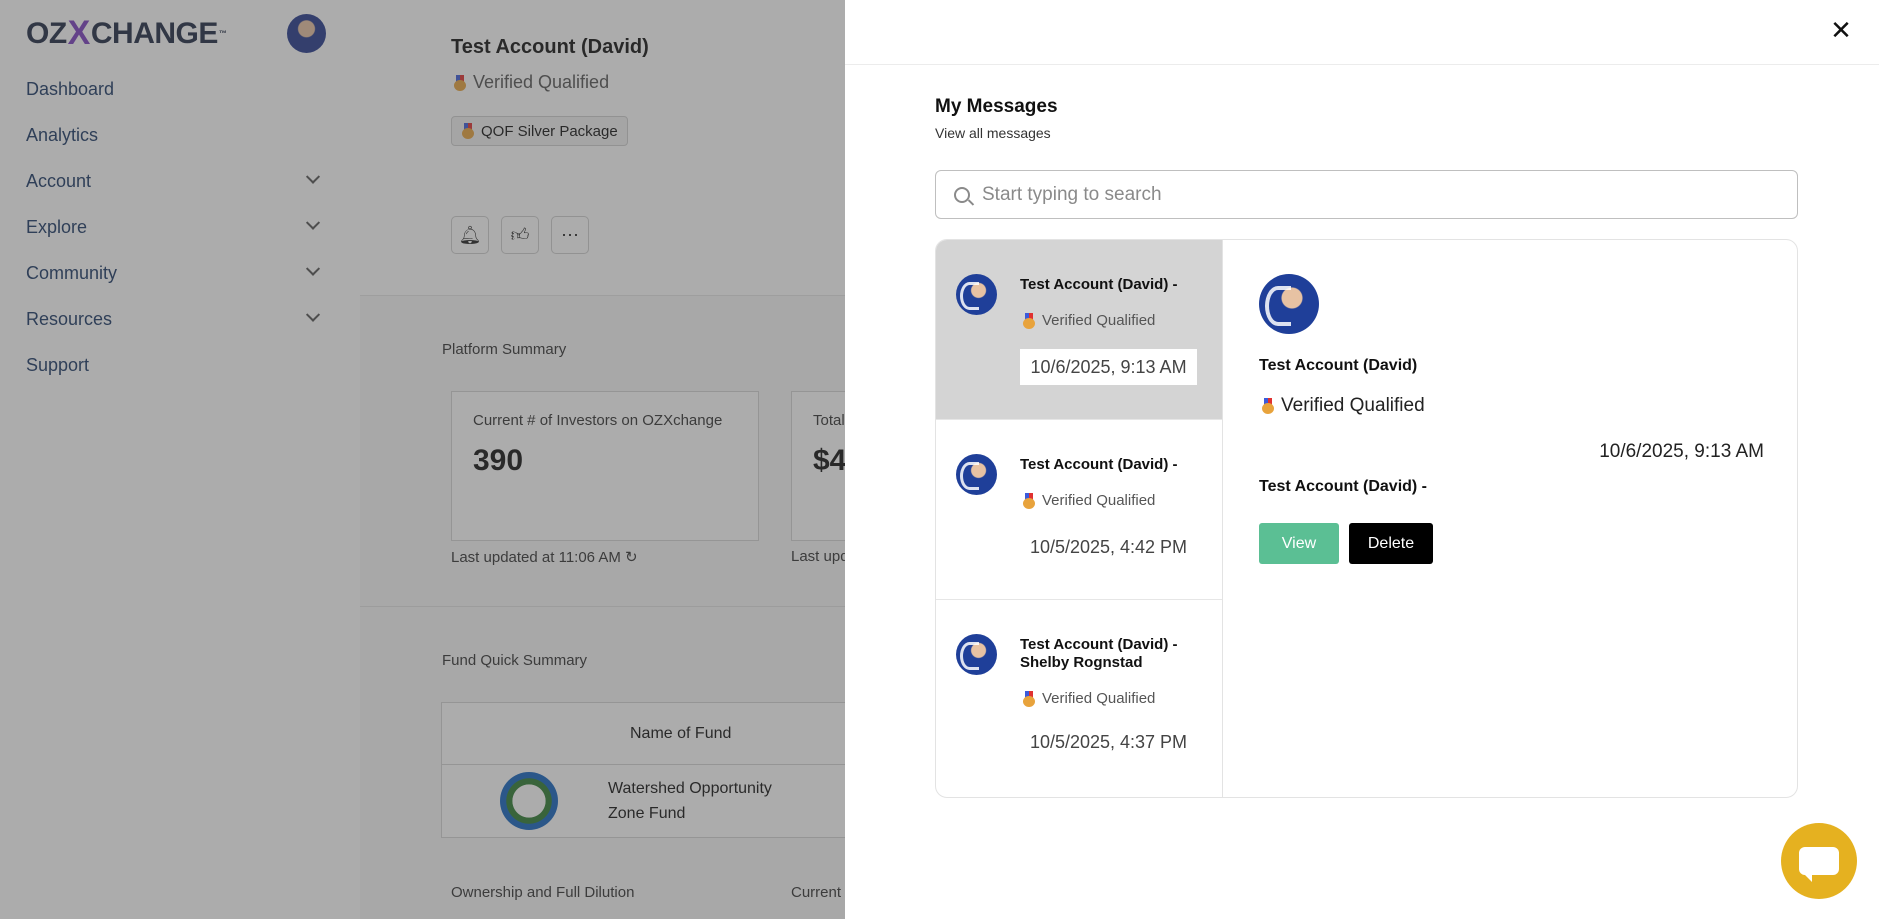 This screenshot has height=919, width=1879. Describe the element at coordinates (996, 106) in the screenshot. I see `messages-title: My Messages` at that location.